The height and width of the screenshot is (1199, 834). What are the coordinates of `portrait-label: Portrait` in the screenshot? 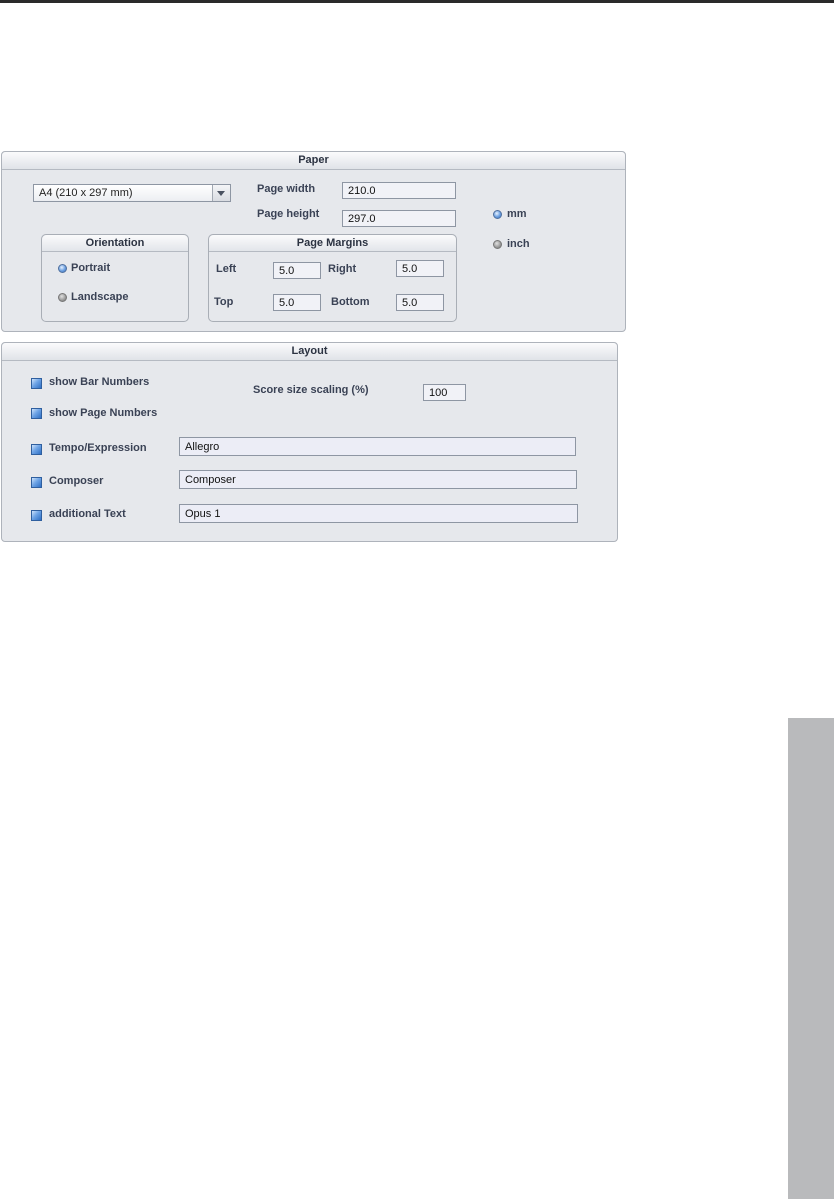 It's located at (91, 268).